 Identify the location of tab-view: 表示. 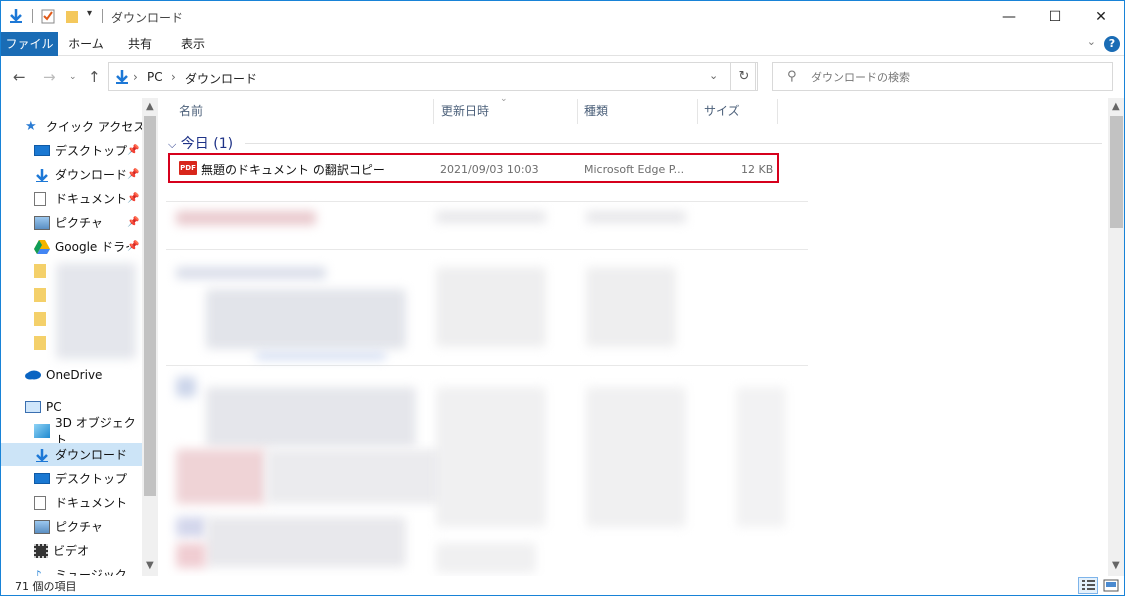
(193, 44).